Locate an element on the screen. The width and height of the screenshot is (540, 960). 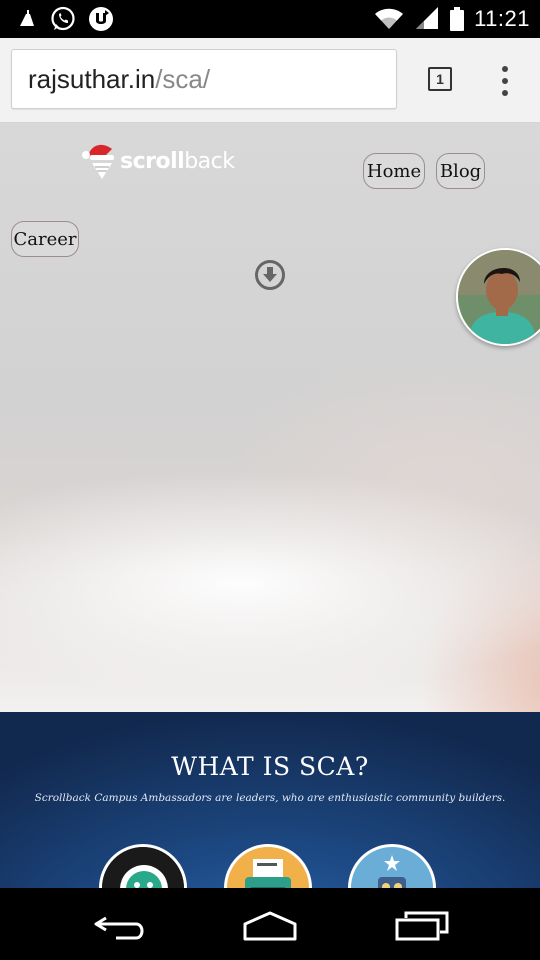
nav-home-button: Home is located at coordinates (394, 171).